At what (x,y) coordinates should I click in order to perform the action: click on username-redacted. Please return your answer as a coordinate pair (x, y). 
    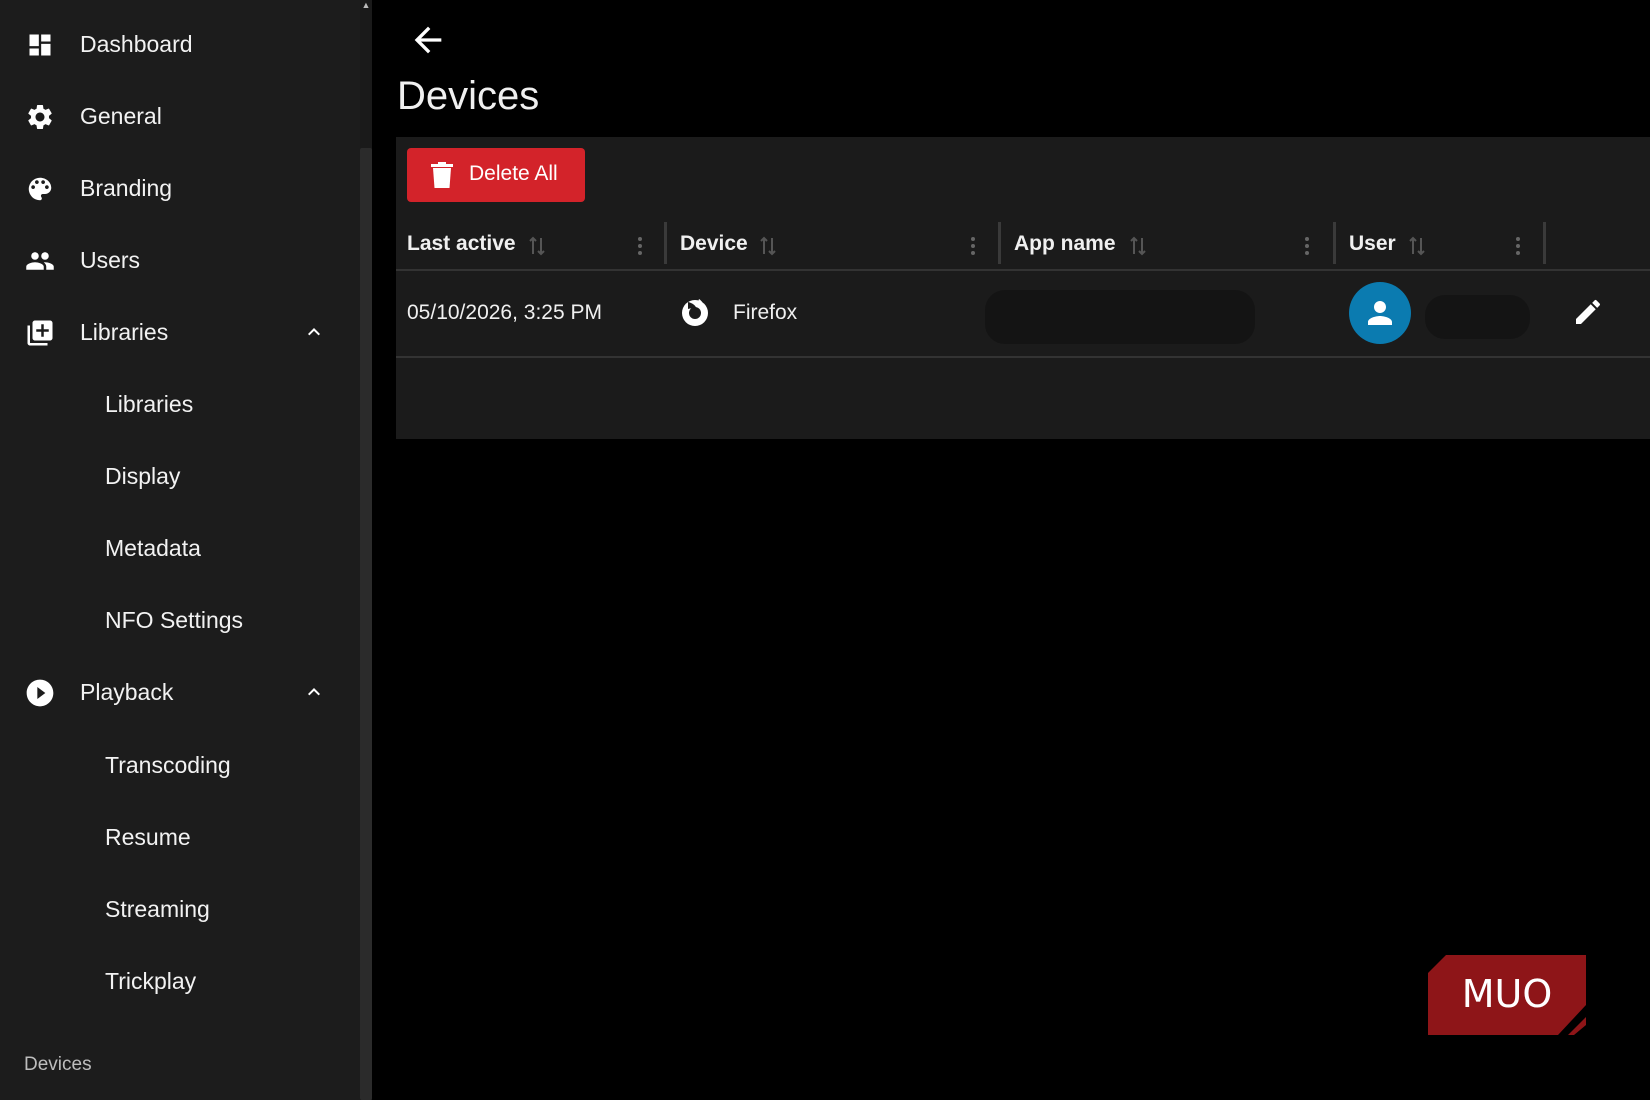
    Looking at the image, I should click on (1477, 317).